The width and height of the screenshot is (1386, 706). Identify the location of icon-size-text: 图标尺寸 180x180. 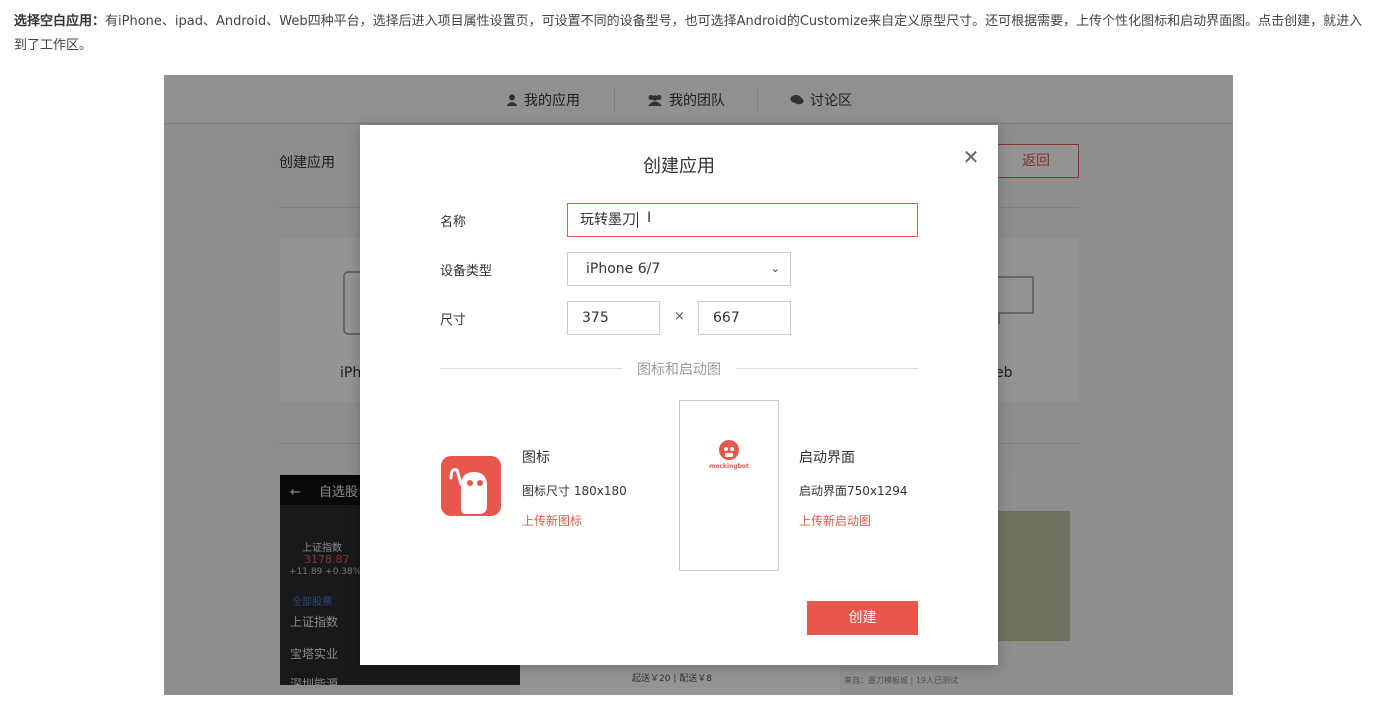
(574, 491).